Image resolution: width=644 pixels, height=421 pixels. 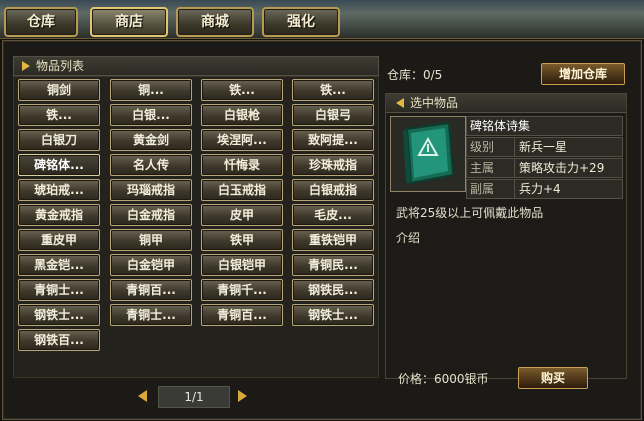 I want to click on triangle-left-icon, so click(x=400, y=103).